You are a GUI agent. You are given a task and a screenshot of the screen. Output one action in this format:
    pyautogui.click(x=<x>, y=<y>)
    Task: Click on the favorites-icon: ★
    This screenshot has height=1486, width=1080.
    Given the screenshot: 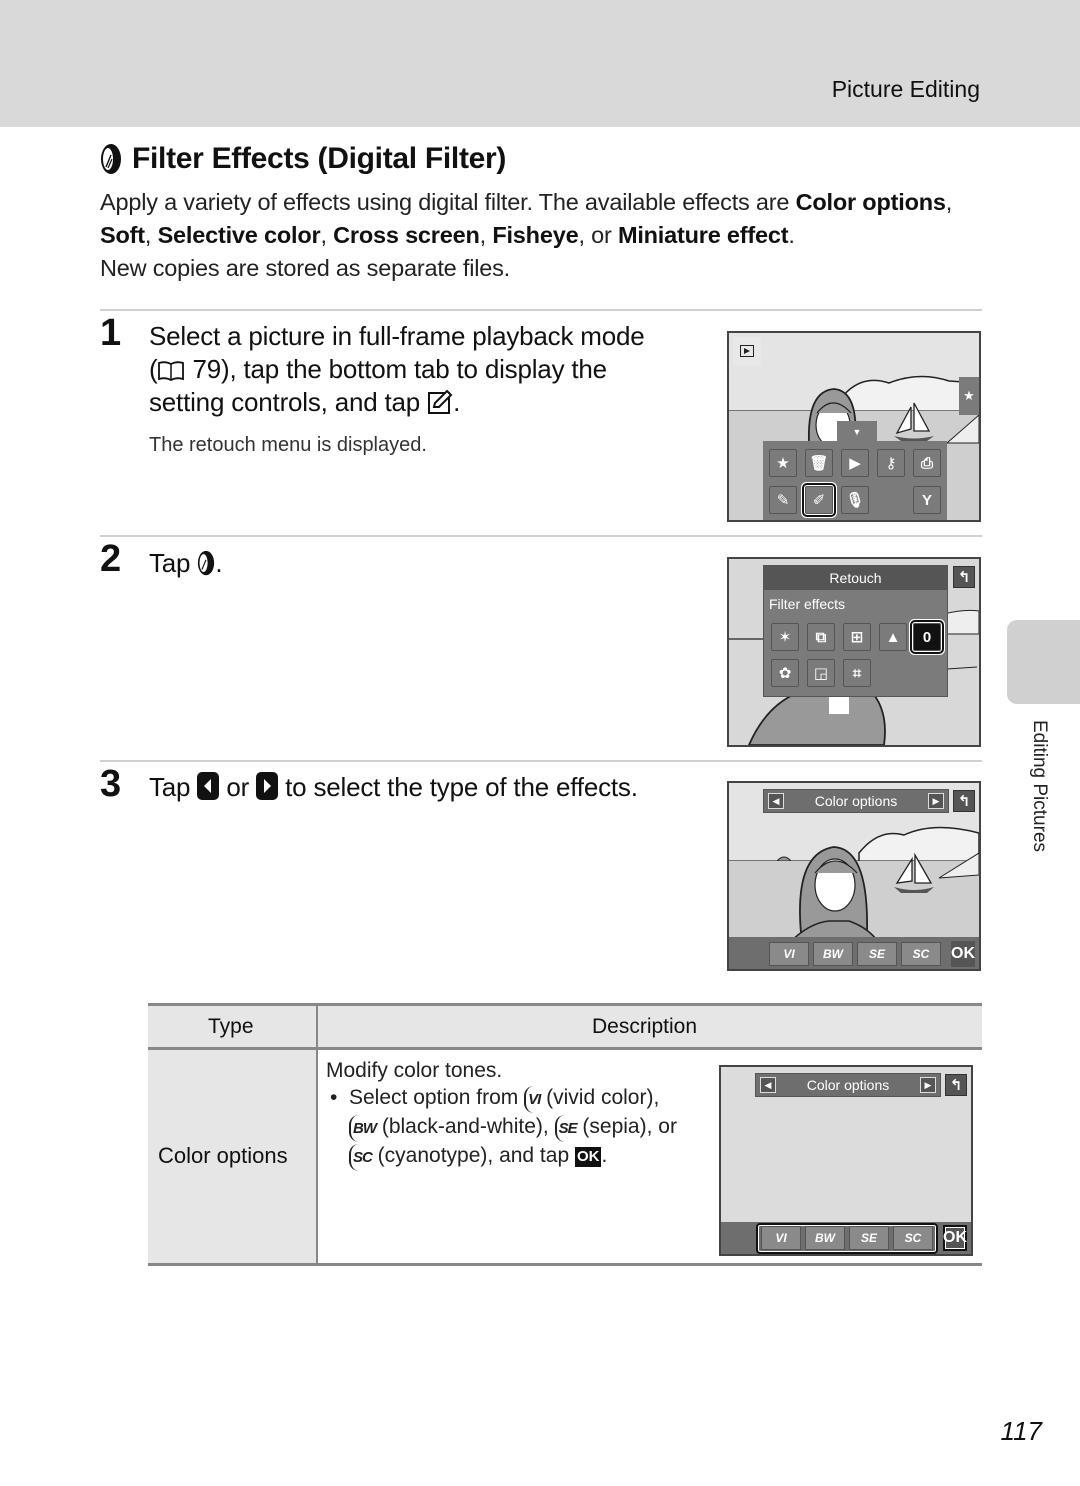 What is the action you would take?
    pyautogui.click(x=783, y=463)
    